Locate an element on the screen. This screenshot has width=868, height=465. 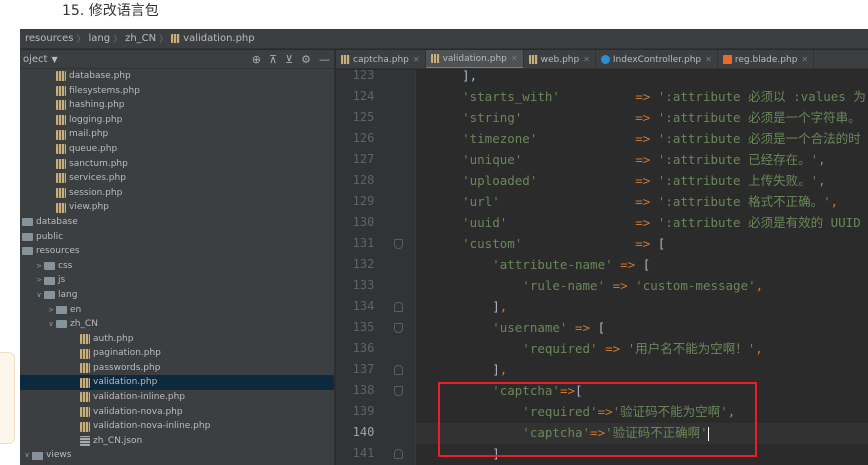
code-token: , is located at coordinates (822, 159).